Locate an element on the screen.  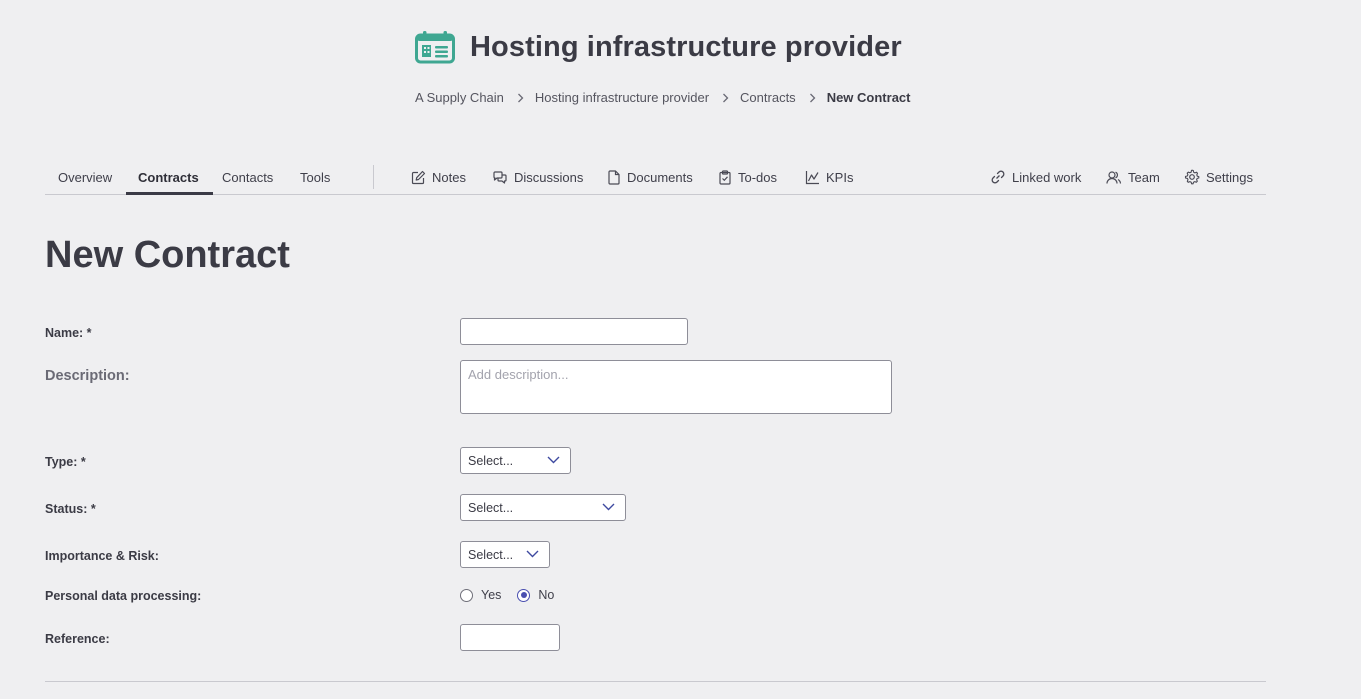
tab-documents: Documents is located at coordinates (650, 177).